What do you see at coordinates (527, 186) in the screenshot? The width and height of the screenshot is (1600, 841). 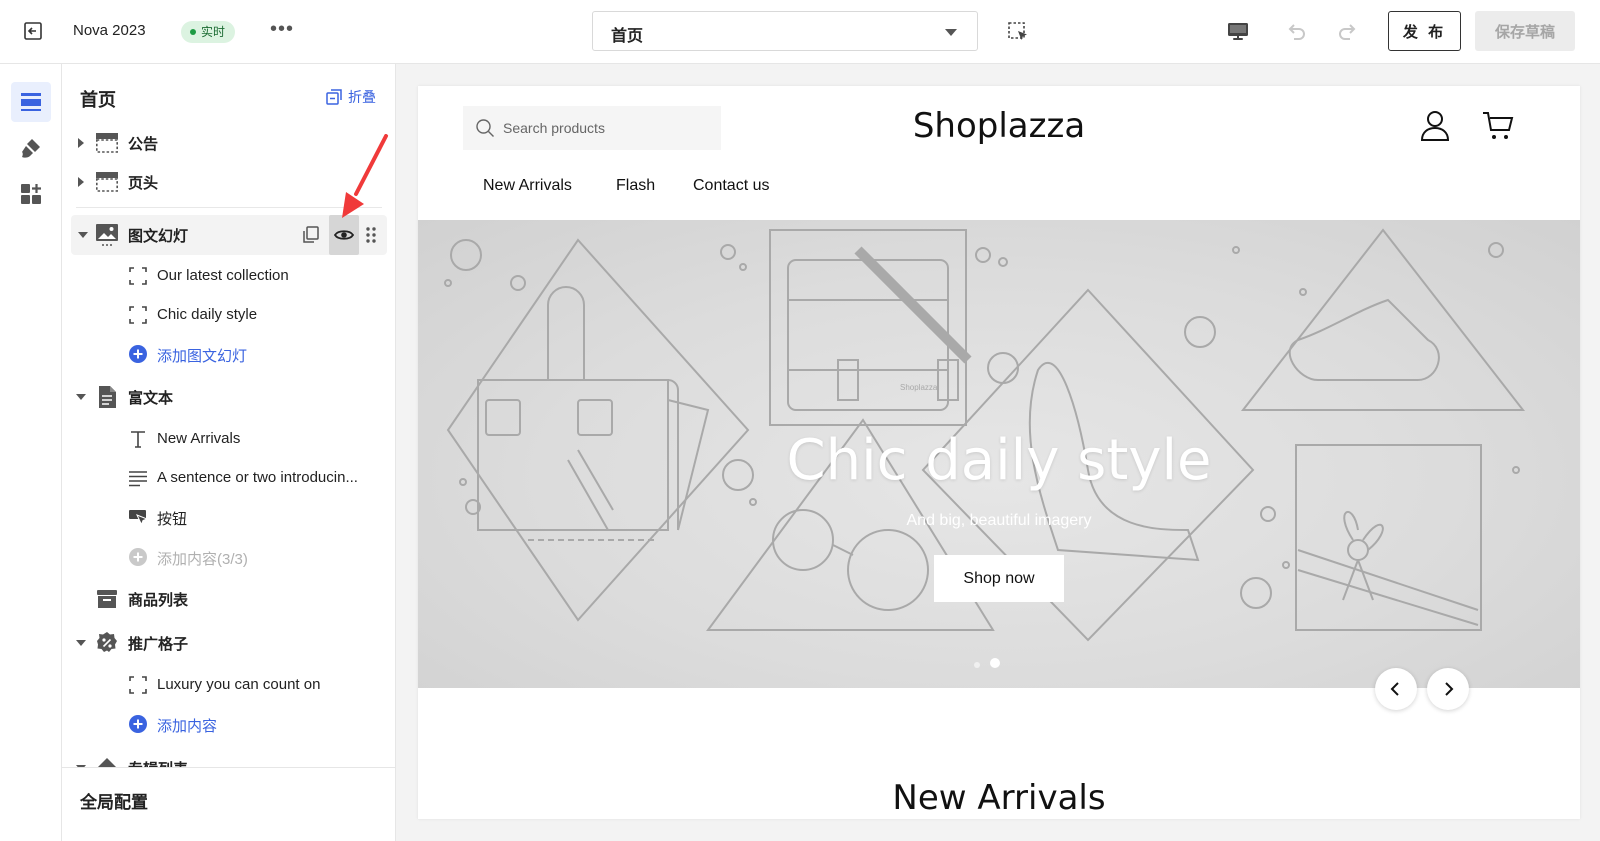 I see `nav-link-new-arrivals: New Arrivals` at bounding box center [527, 186].